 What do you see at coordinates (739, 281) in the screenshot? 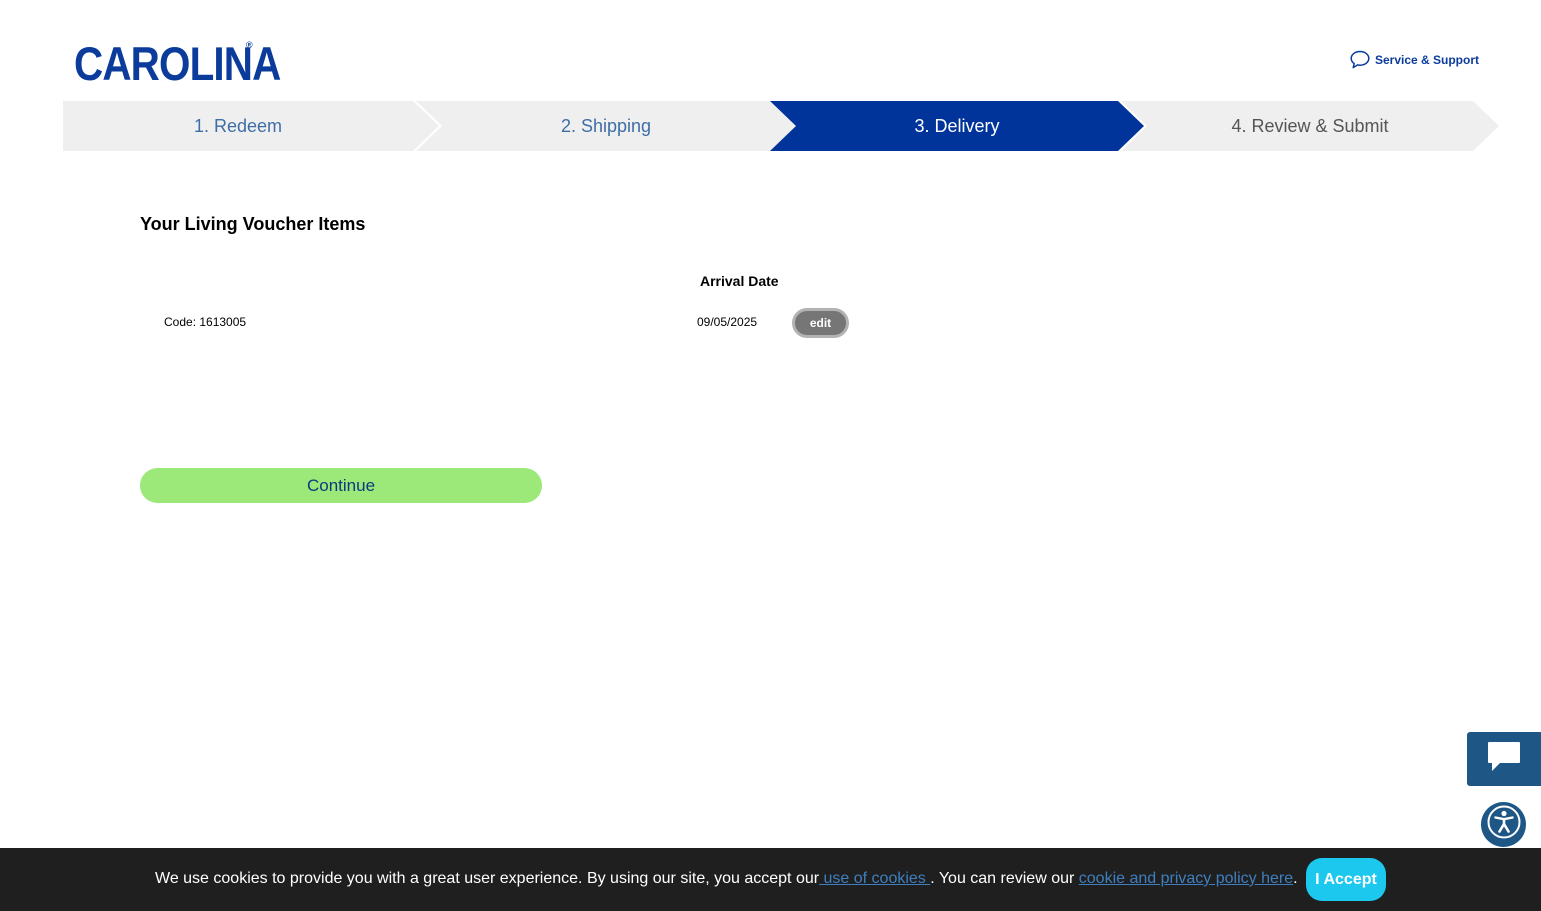
I see `arrival-date-header: Arrival Date` at bounding box center [739, 281].